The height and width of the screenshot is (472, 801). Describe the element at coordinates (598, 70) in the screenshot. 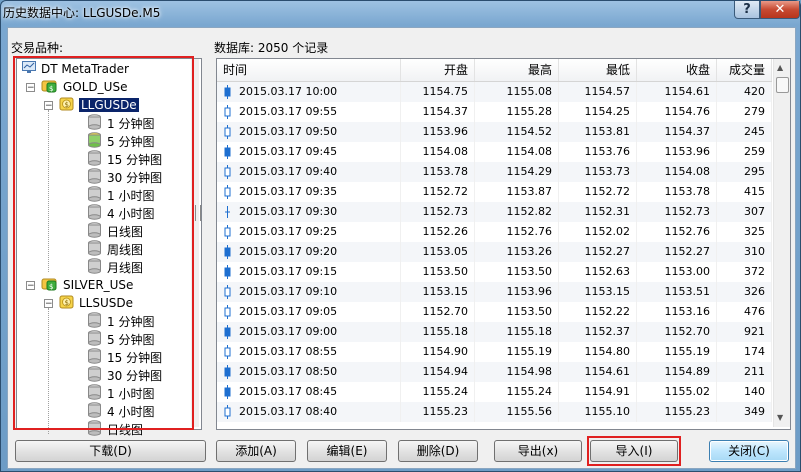

I see `column-header-low: 最低` at that location.